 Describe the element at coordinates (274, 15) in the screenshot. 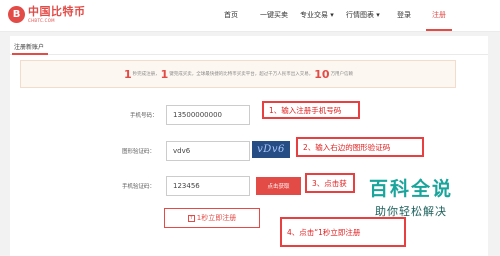

I see `nav-quick-trade: 一键买卖` at that location.